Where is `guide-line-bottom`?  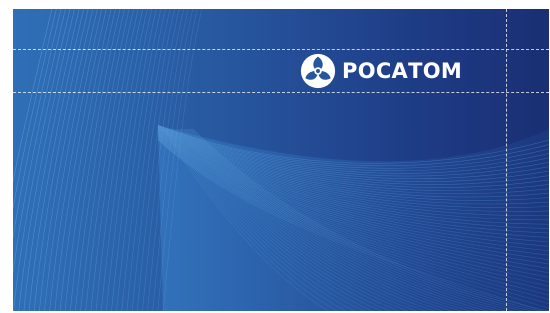
guide-line-bottom is located at coordinates (281, 92).